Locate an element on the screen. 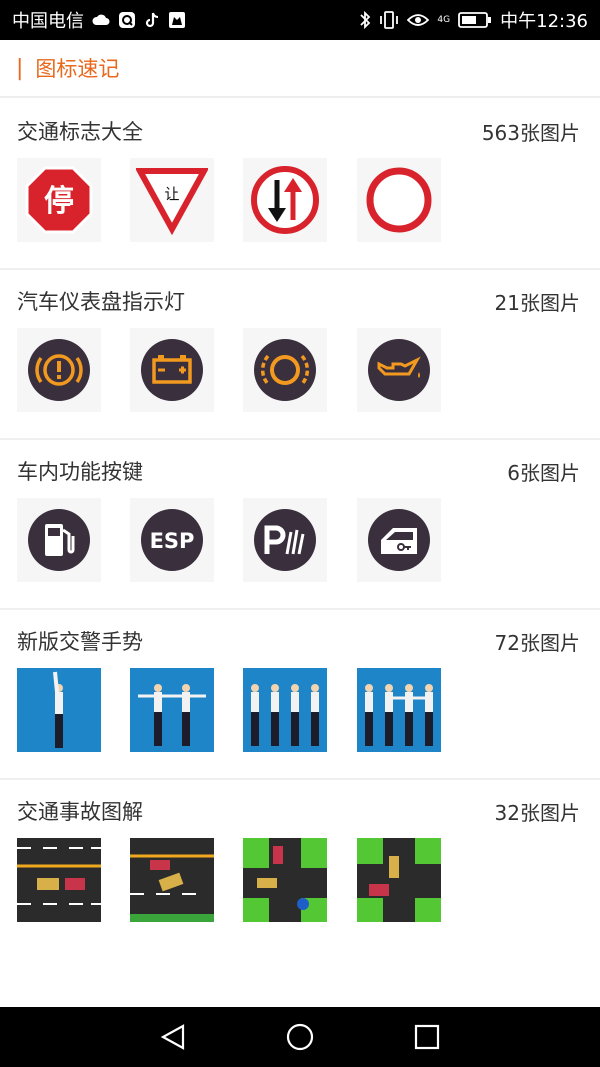 The image size is (600, 1067). section-count: 21张图片 is located at coordinates (537, 302).